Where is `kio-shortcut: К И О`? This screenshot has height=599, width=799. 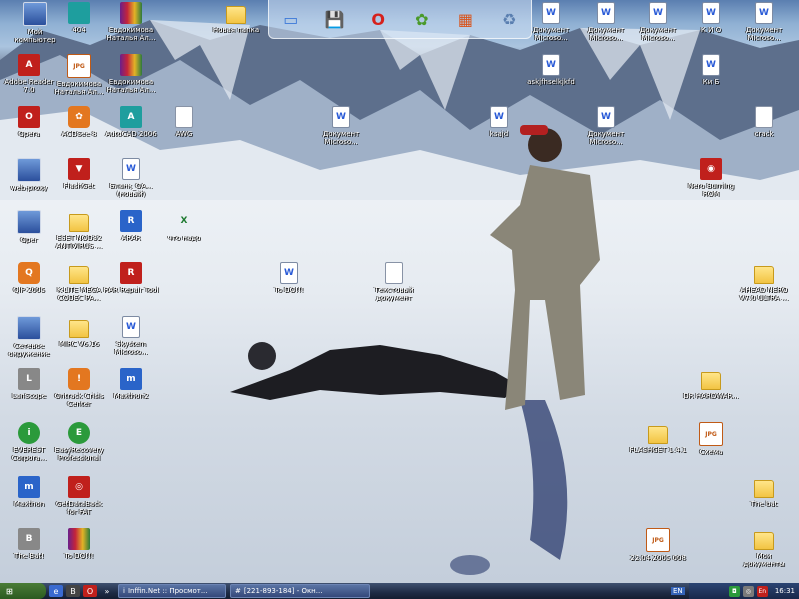 kio-shortcut: К И О is located at coordinates (711, 18).